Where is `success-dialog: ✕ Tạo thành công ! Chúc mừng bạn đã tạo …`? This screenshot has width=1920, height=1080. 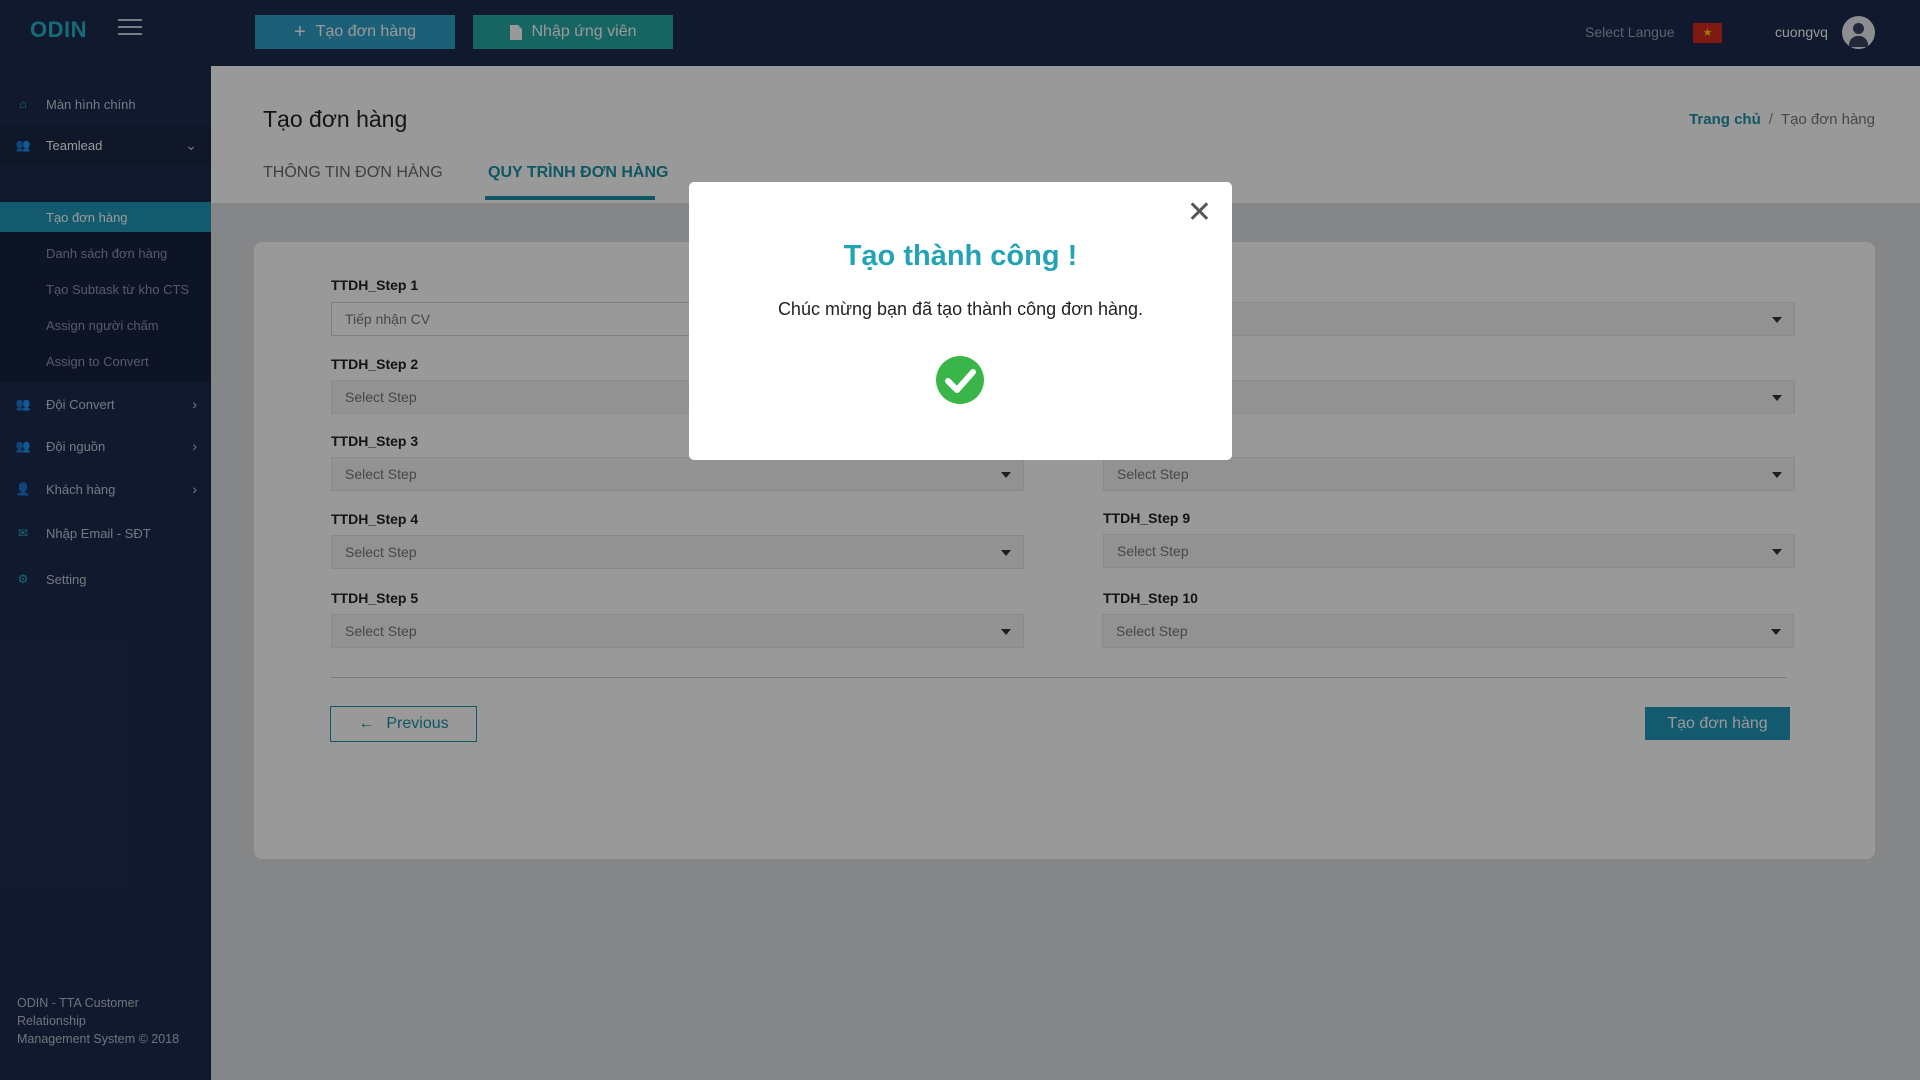
success-dialog: ✕ Tạo thành công ! Chúc mừng bạn đã tạo … is located at coordinates (960, 321).